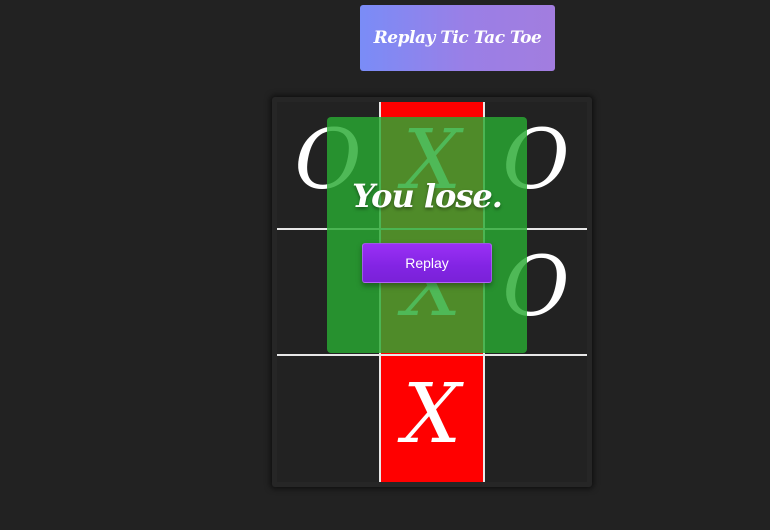 Image resolution: width=770 pixels, height=530 pixels. I want to click on replay-button: Replay, so click(427, 263).